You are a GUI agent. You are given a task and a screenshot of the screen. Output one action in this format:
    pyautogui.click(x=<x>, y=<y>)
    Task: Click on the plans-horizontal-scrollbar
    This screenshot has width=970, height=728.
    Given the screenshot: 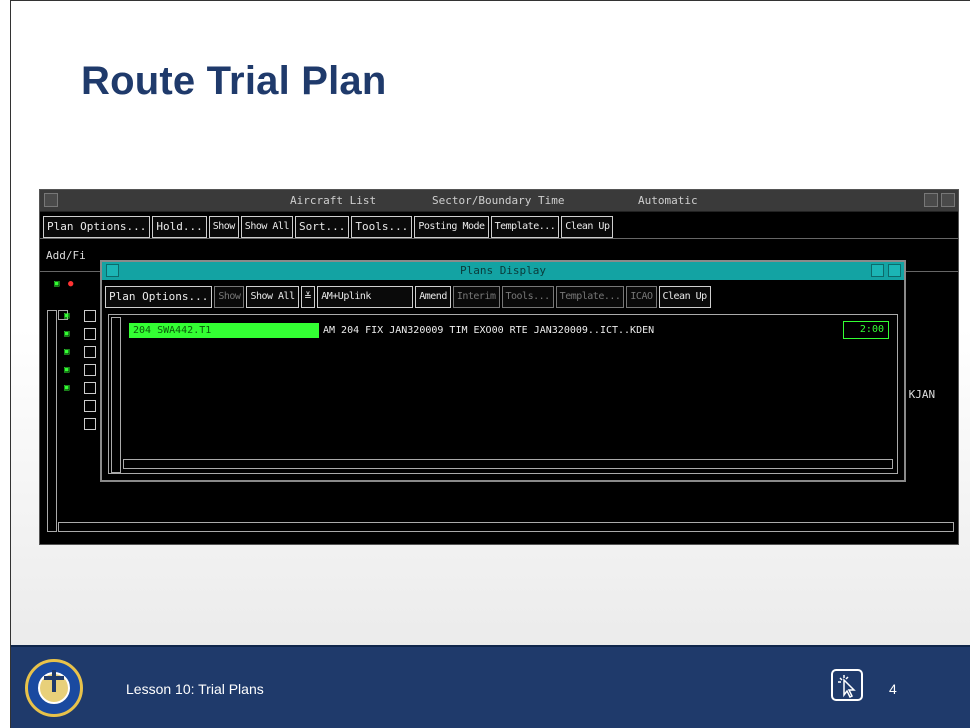 What is the action you would take?
    pyautogui.click(x=508, y=464)
    